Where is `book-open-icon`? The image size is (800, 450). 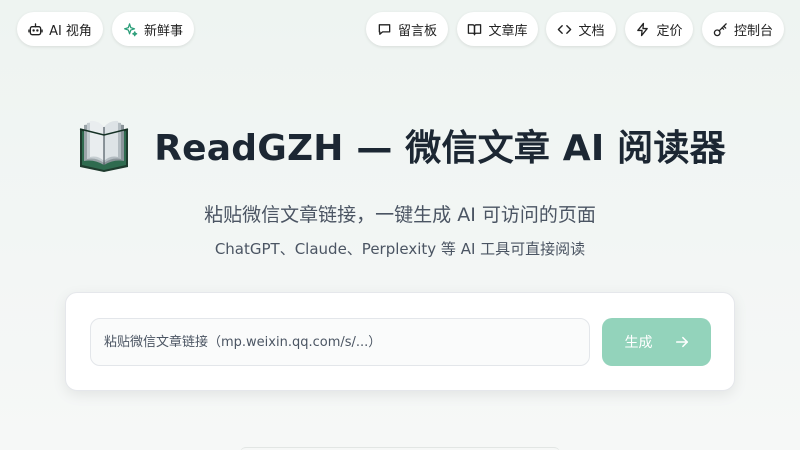 book-open-icon is located at coordinates (475, 29).